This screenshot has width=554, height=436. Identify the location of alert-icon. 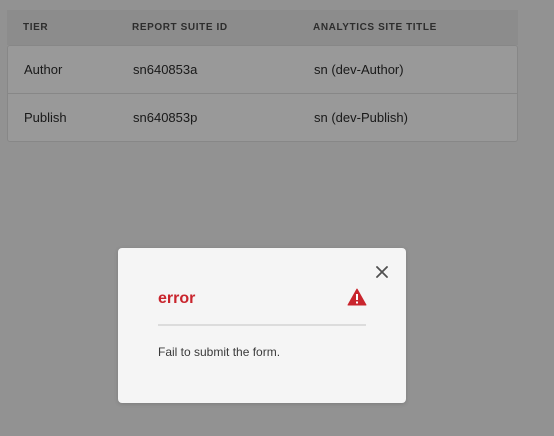
(357, 297).